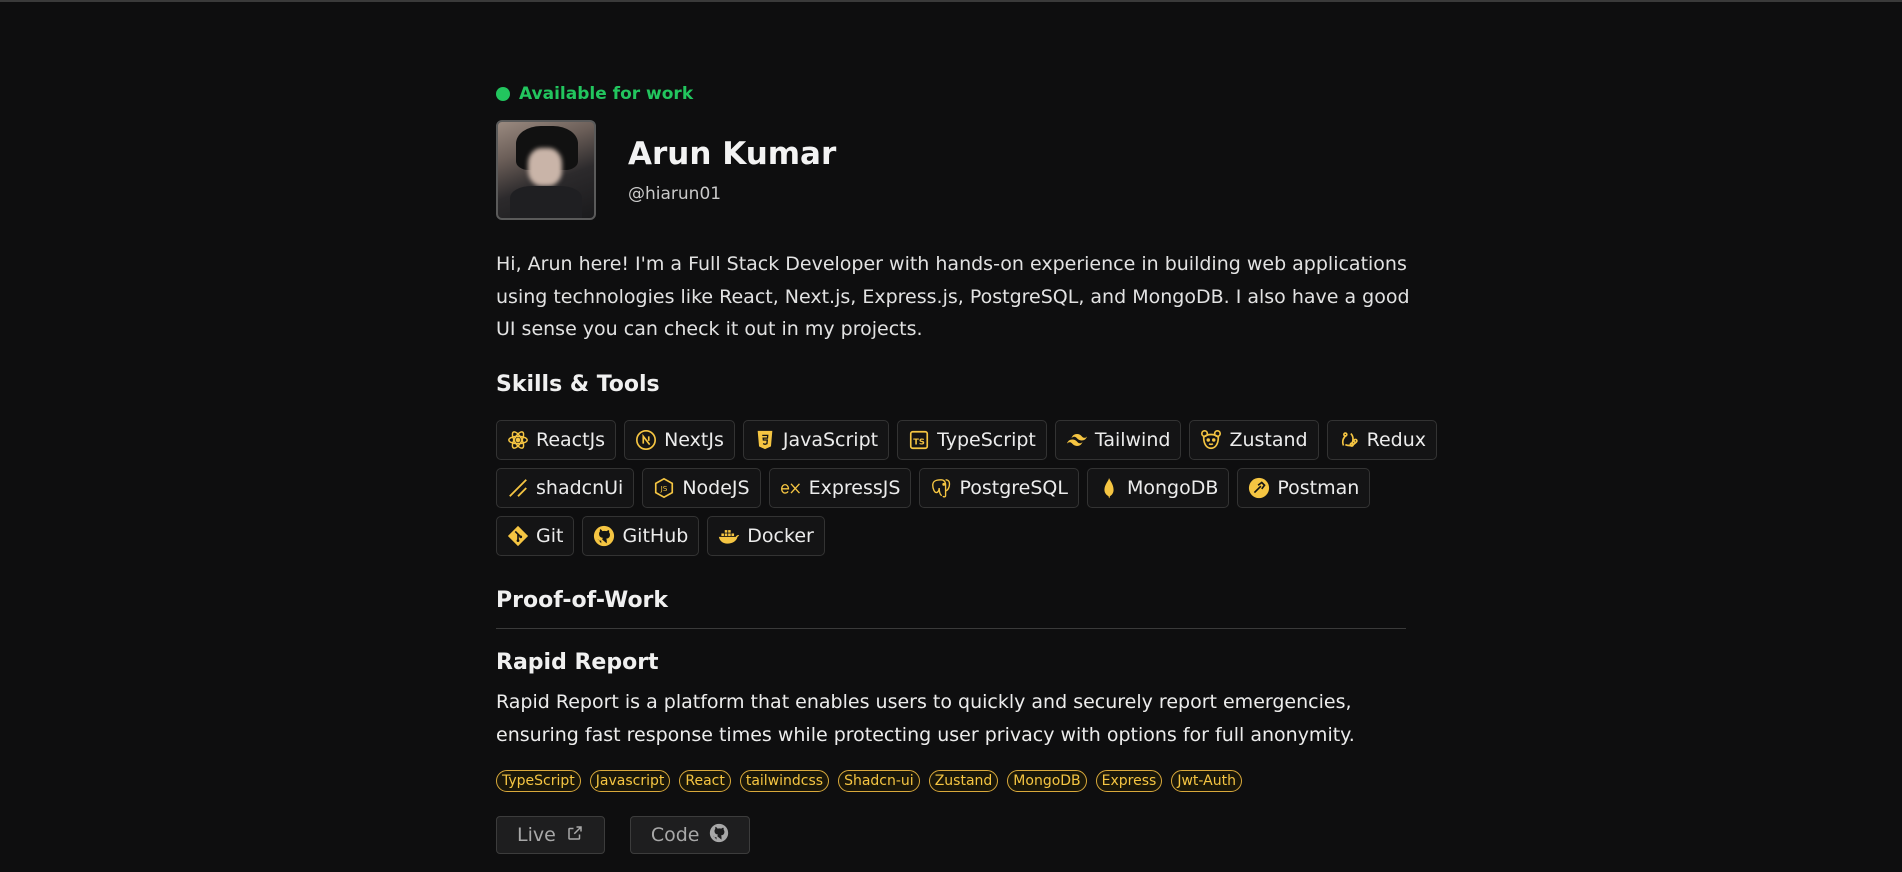 The width and height of the screenshot is (1902, 872). Describe the element at coordinates (503, 94) in the screenshot. I see `status-dot` at that location.